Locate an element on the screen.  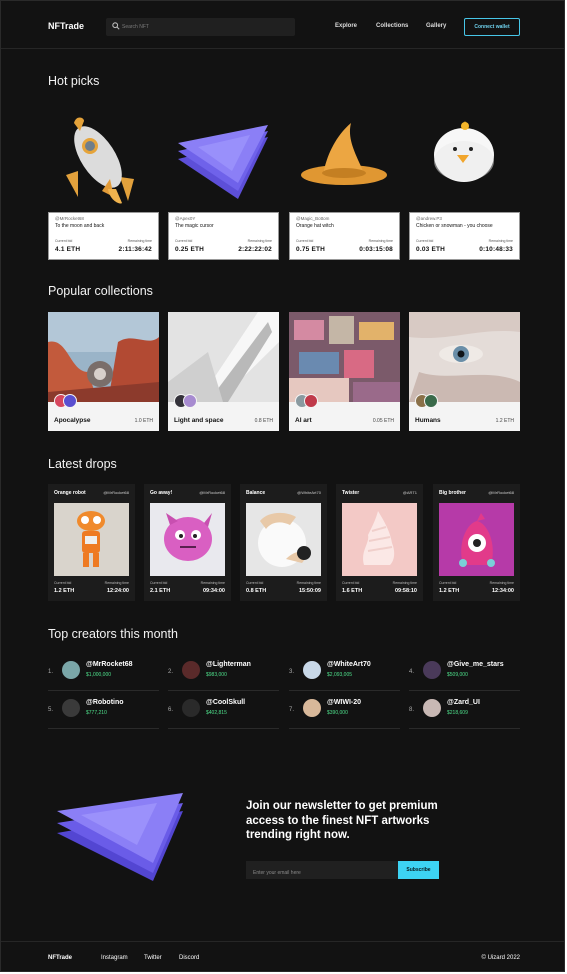
cursor-art is located at coordinates (223, 162).